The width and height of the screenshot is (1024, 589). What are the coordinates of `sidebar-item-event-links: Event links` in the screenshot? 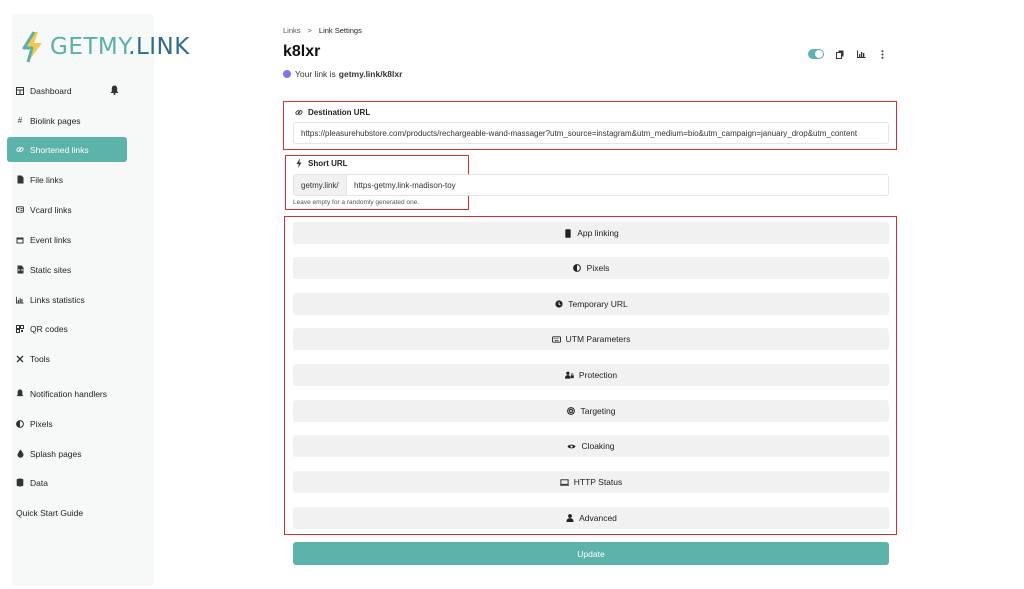 It's located at (67, 239).